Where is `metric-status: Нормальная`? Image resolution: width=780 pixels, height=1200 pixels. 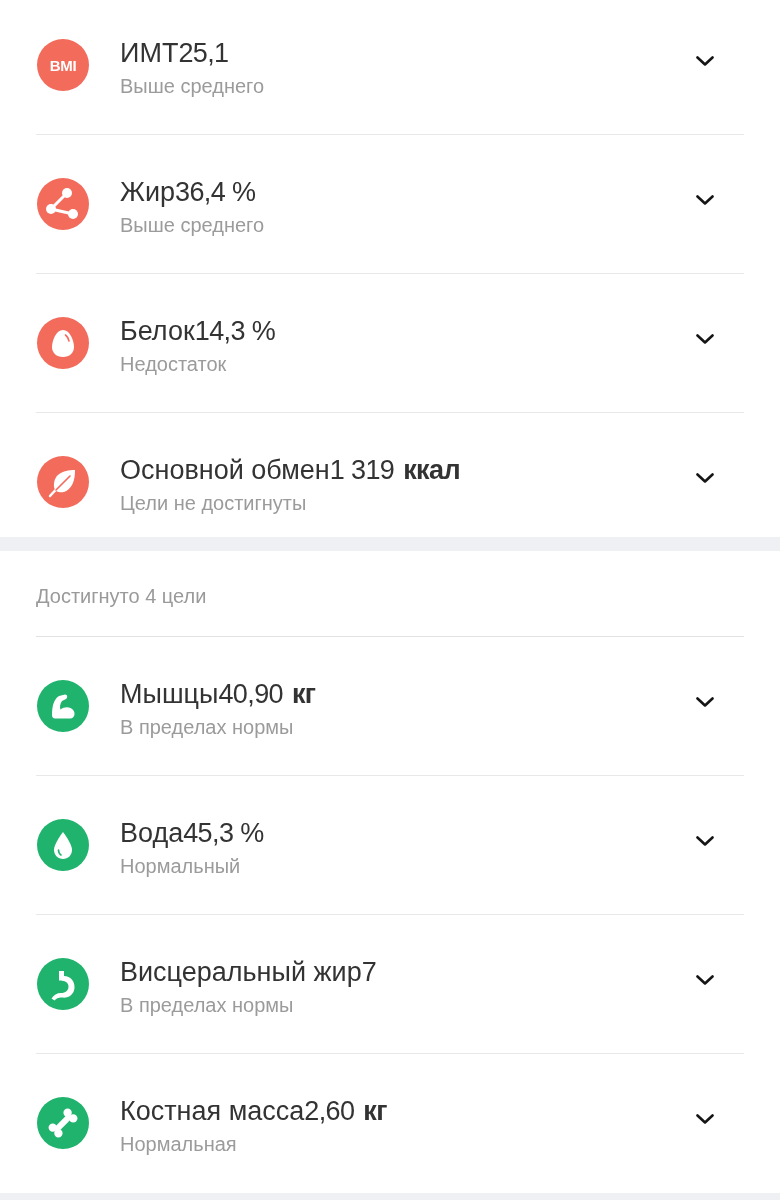
metric-status: Нормальная is located at coordinates (178, 1144).